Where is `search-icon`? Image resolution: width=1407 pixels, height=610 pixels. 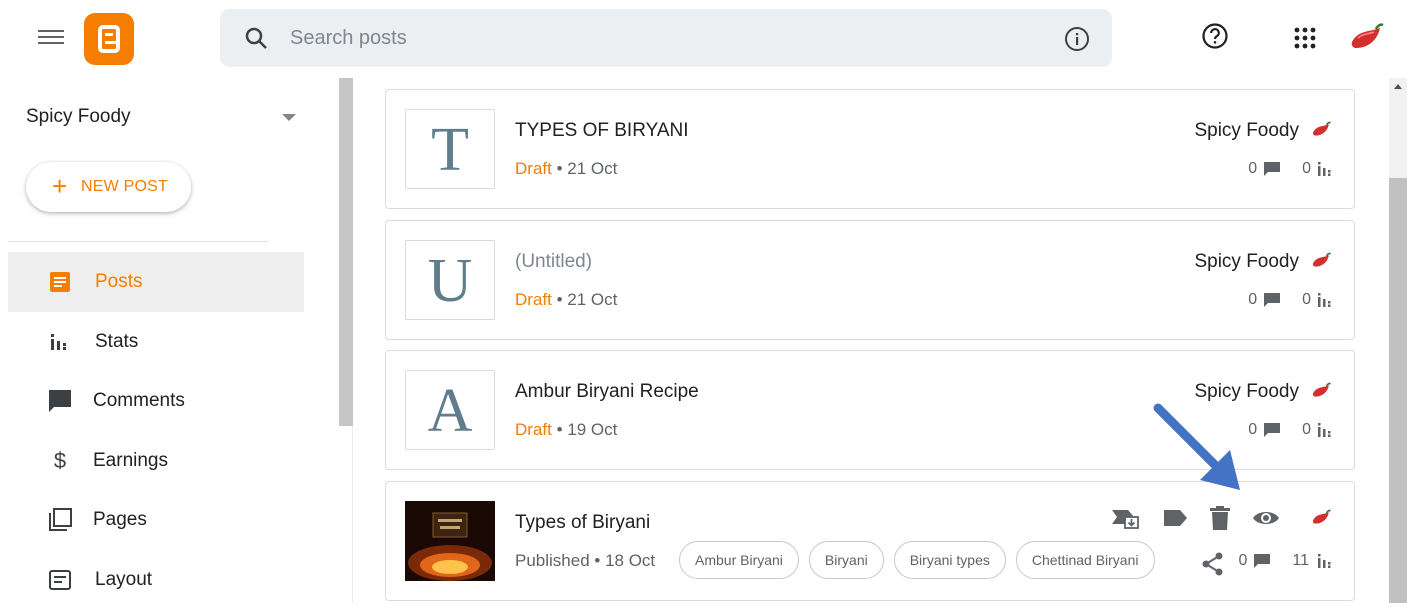 search-icon is located at coordinates (256, 38).